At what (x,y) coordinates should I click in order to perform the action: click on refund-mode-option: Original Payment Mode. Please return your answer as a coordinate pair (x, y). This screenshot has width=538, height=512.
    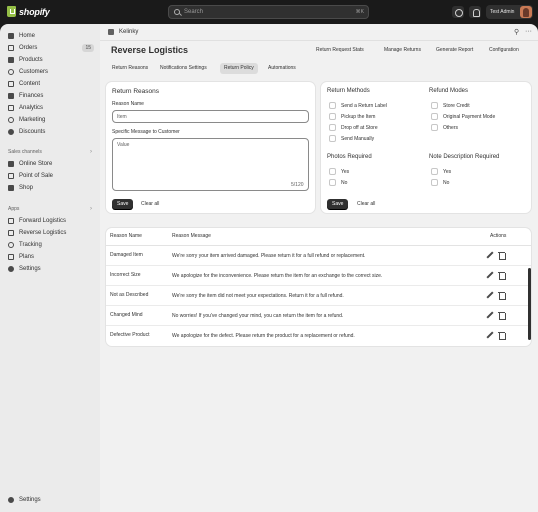
    Looking at the image, I should click on (463, 116).